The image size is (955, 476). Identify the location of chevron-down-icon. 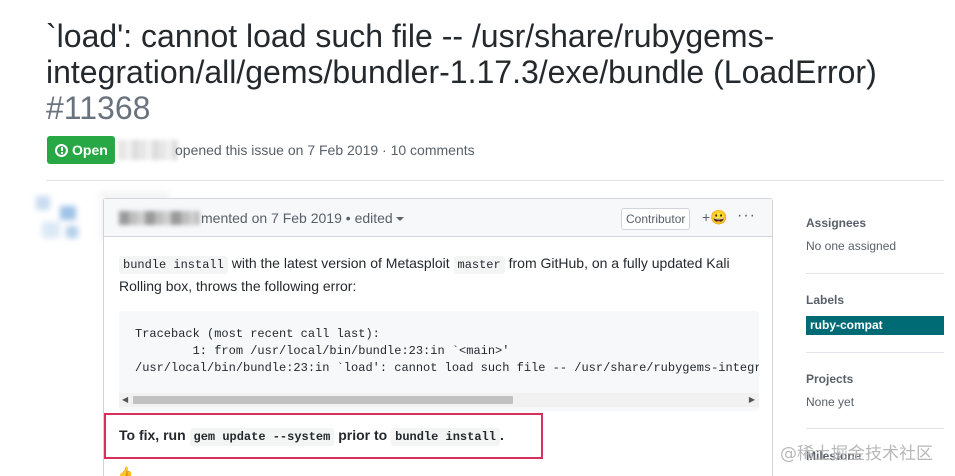
(399, 219).